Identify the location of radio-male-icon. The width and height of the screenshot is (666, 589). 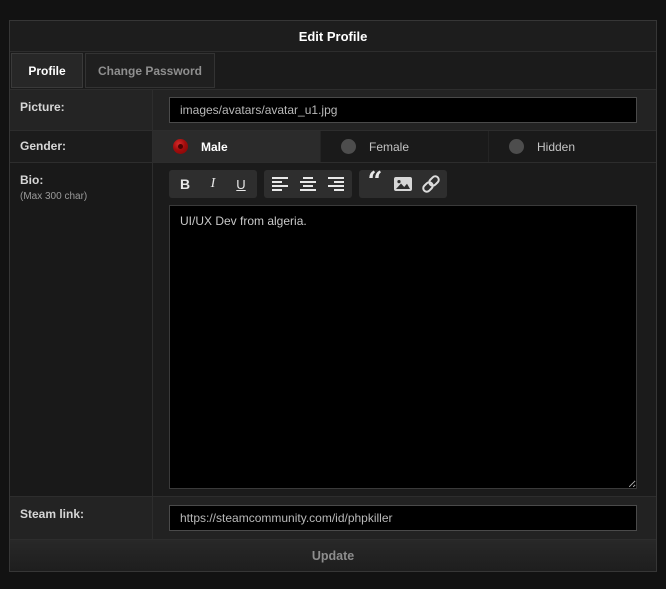
(180, 146).